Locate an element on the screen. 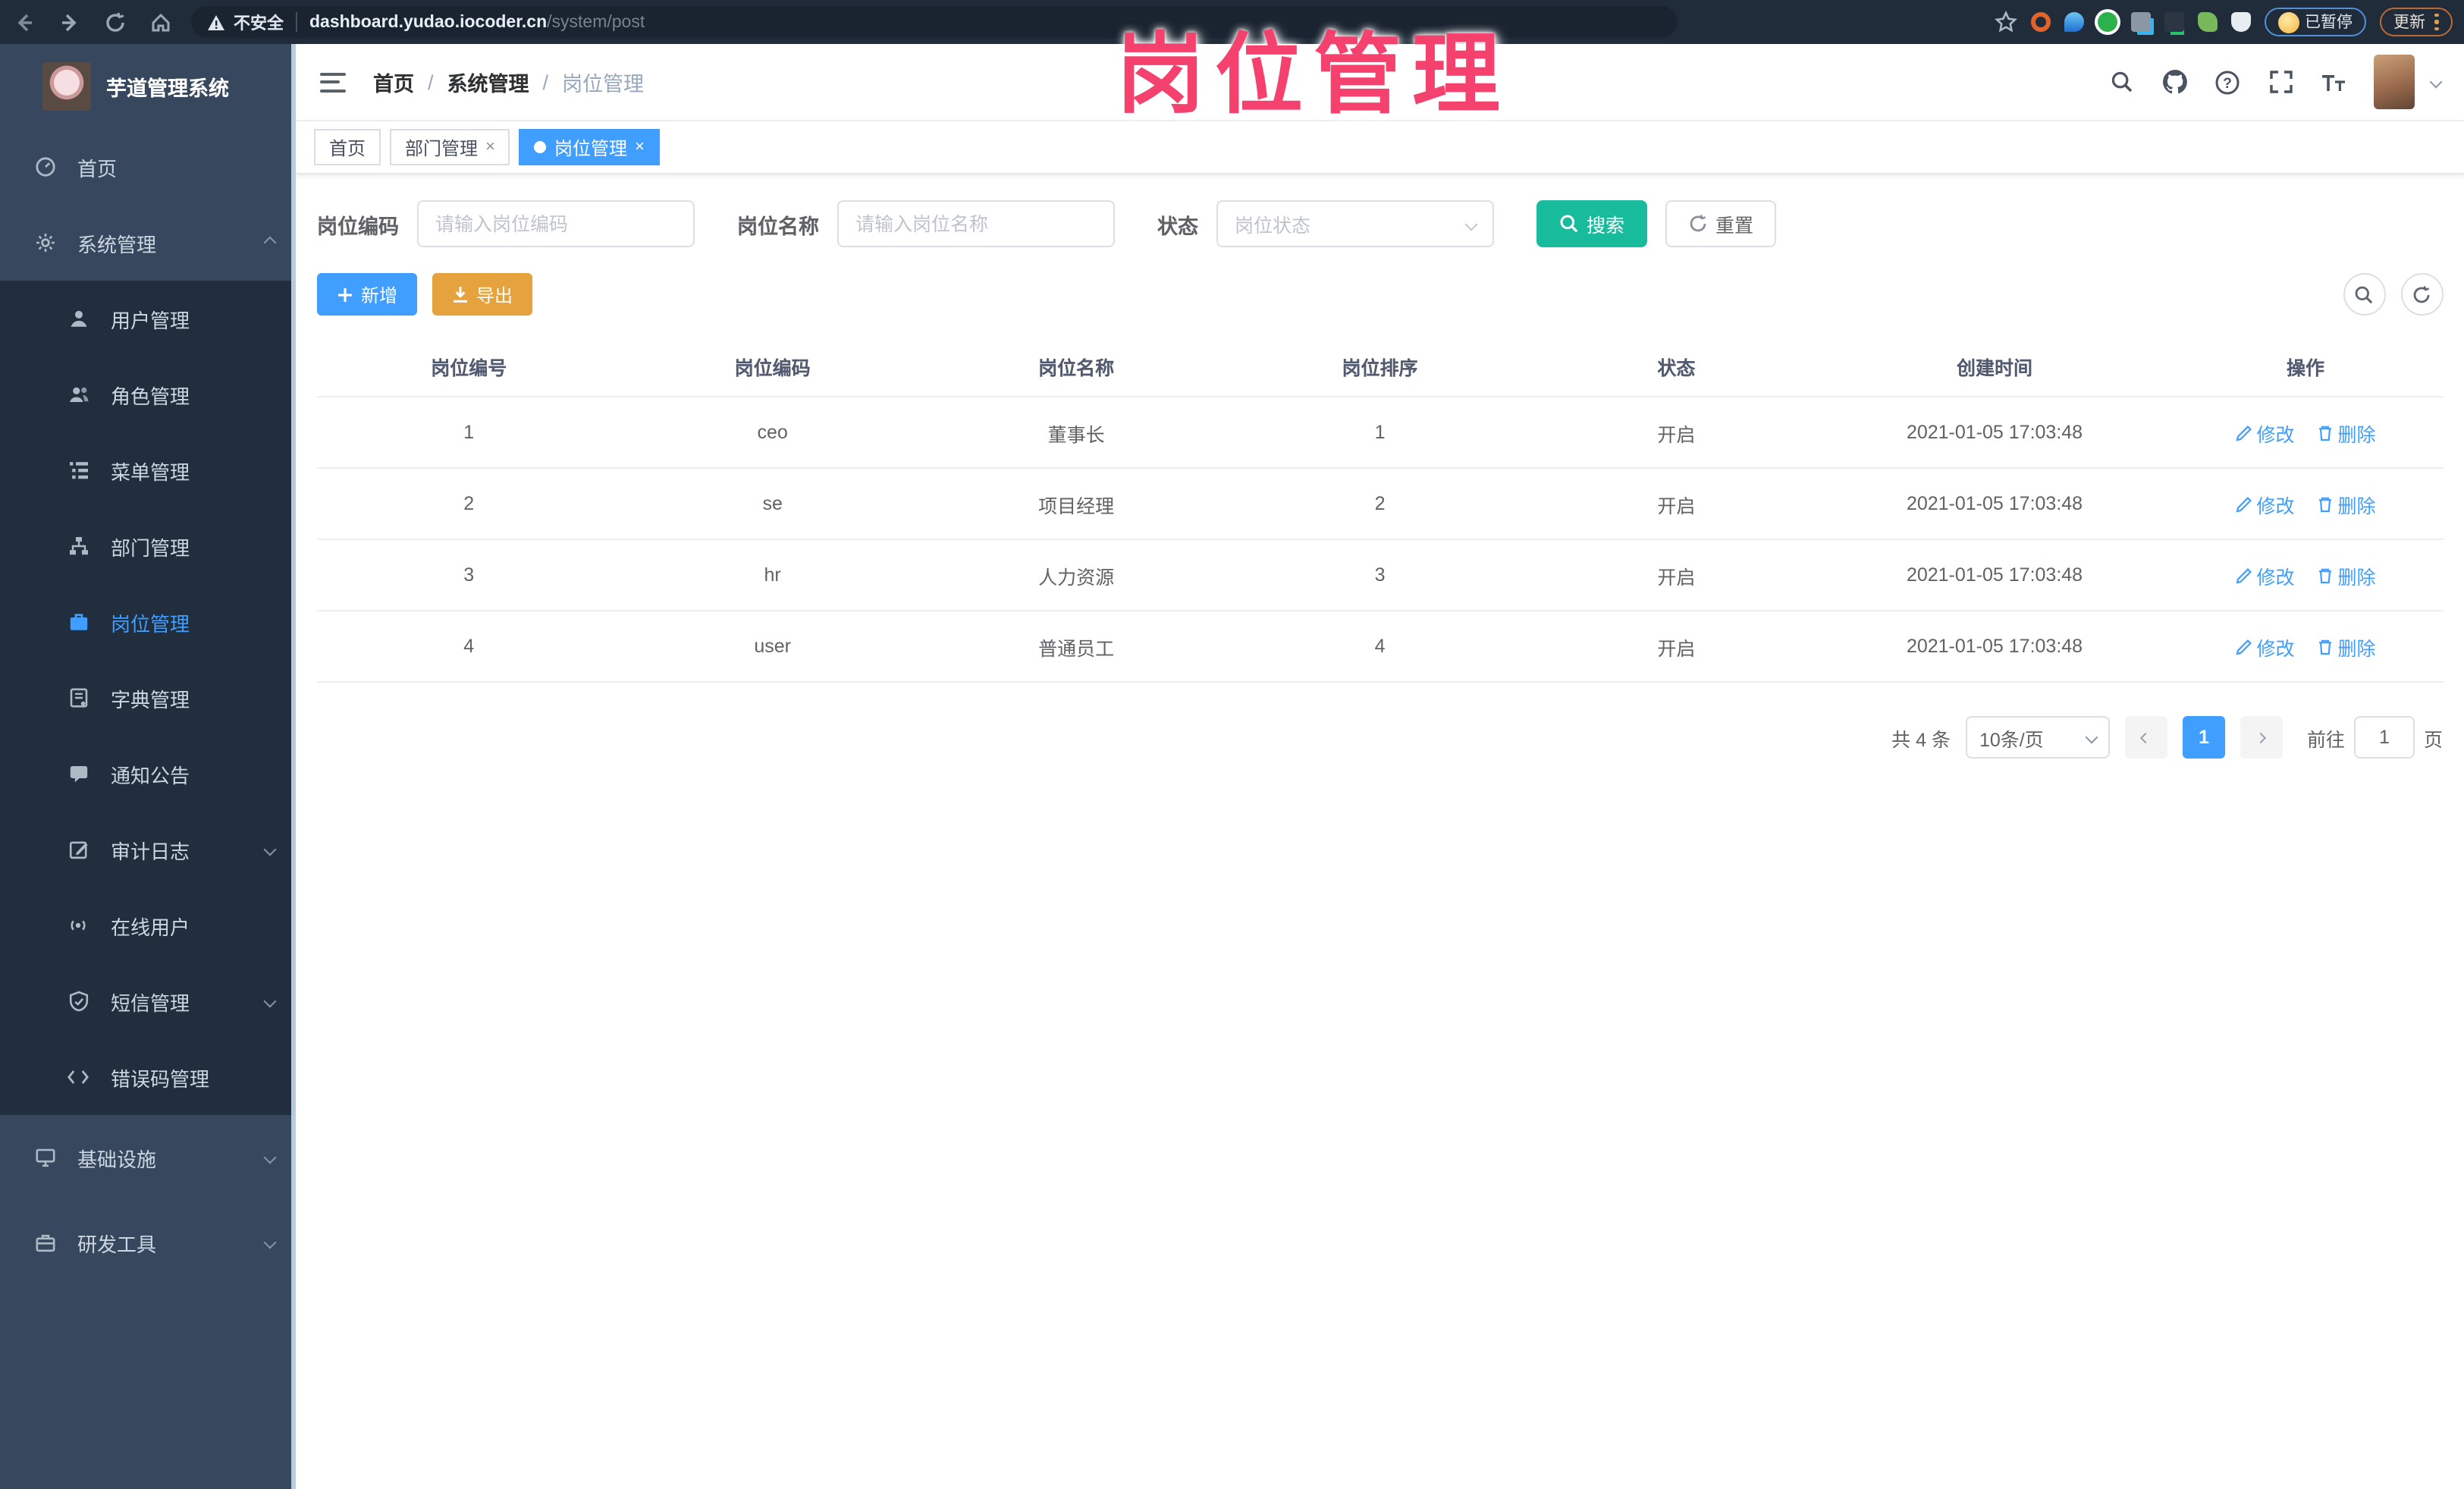 This screenshot has width=2464, height=1489. sidebar-item-infrastructure: 基础设施 is located at coordinates (148, 1157).